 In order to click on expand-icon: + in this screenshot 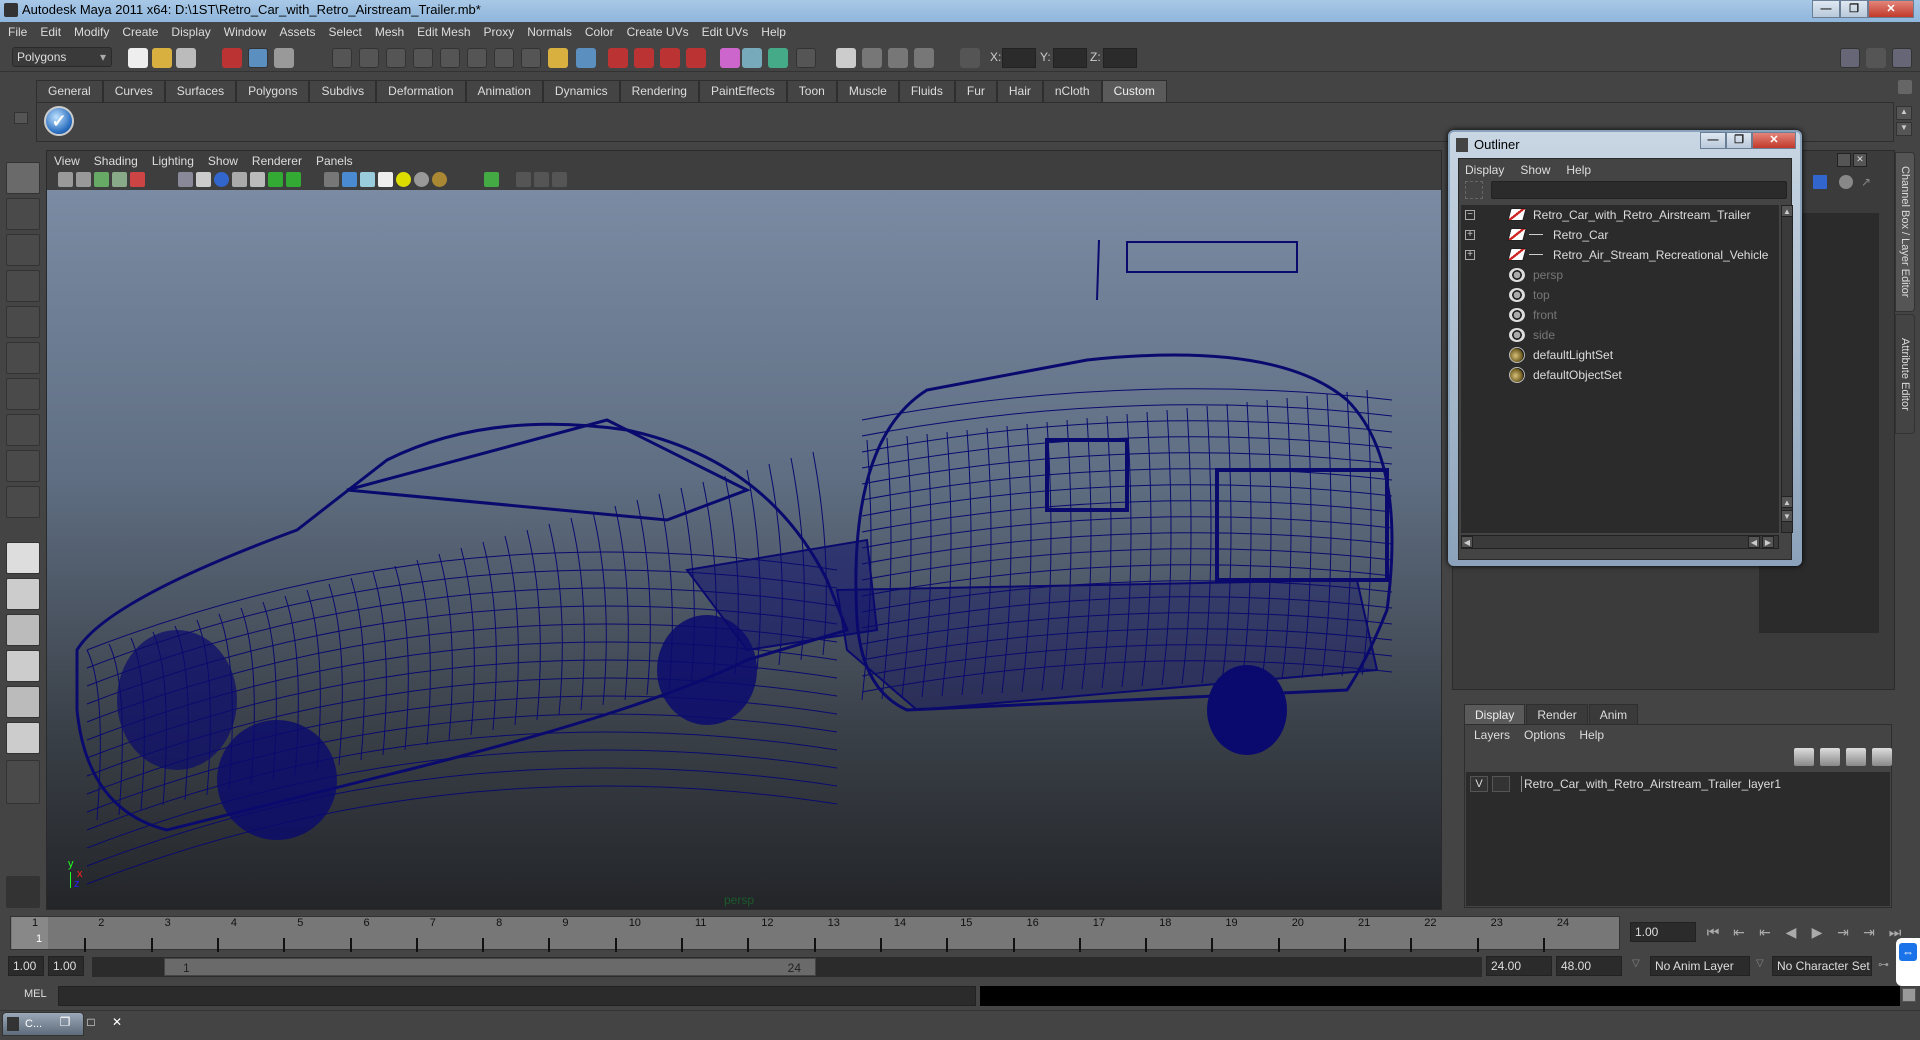, I will do `click(1470, 255)`.